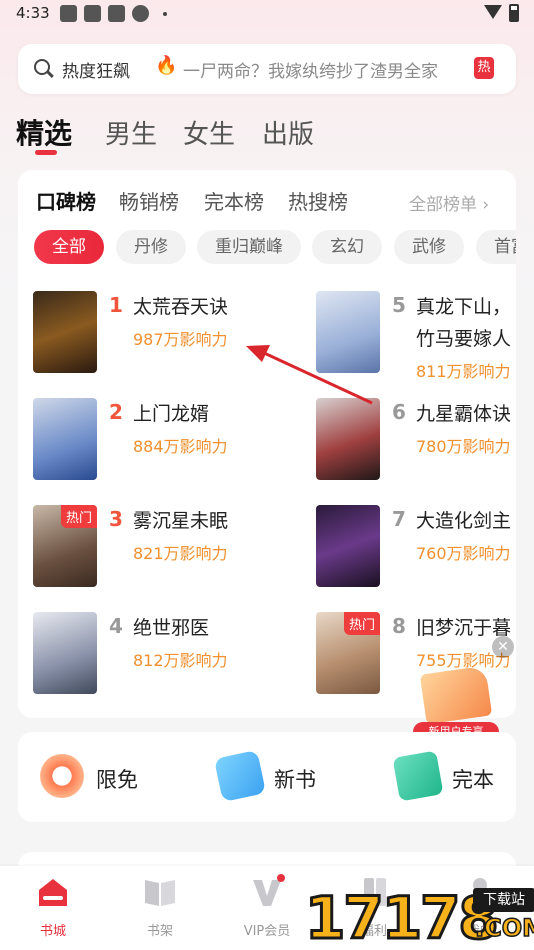  I want to click on entry-label: 完本, so click(473, 780).